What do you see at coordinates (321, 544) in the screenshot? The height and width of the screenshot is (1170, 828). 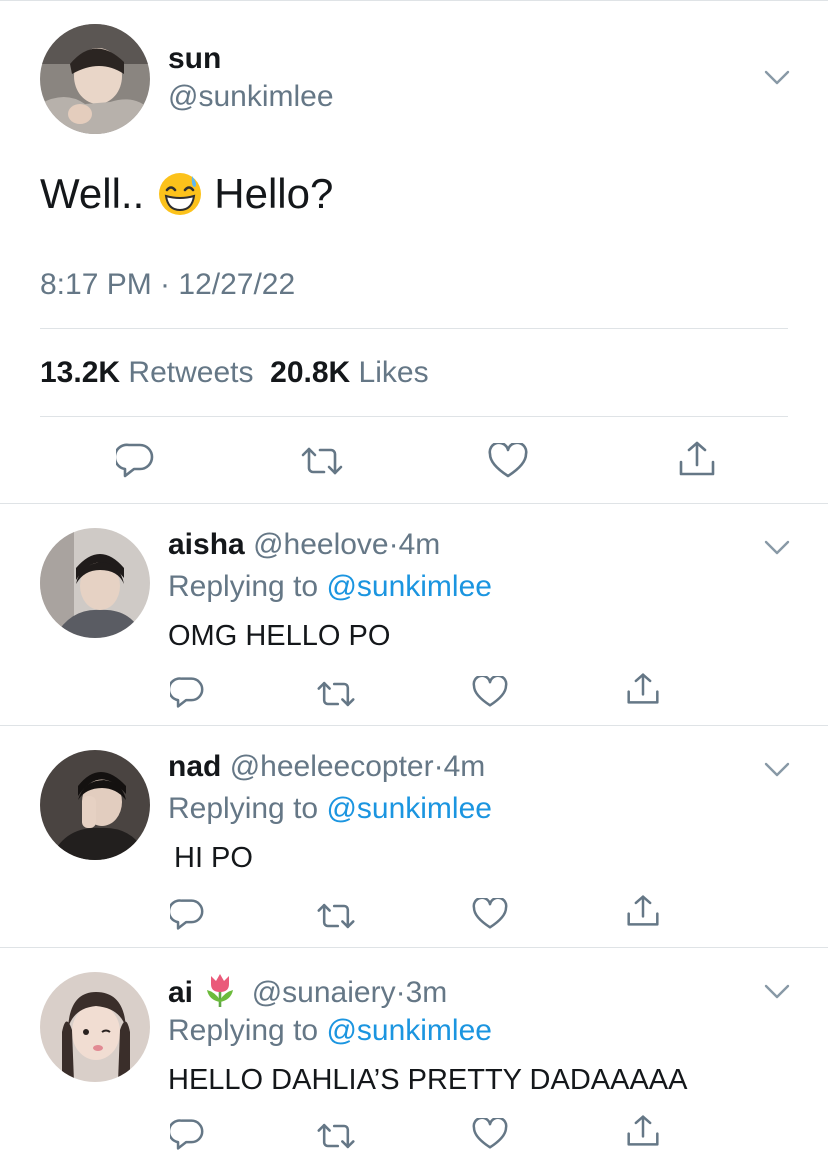 I see `reply-author-handle: @heelove` at bounding box center [321, 544].